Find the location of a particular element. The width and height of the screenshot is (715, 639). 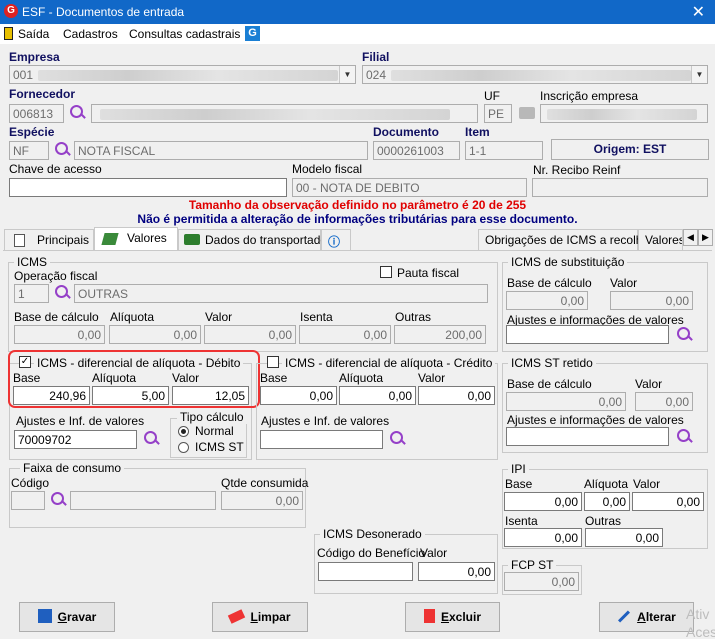

icms-outras: 200,00 is located at coordinates (440, 334).